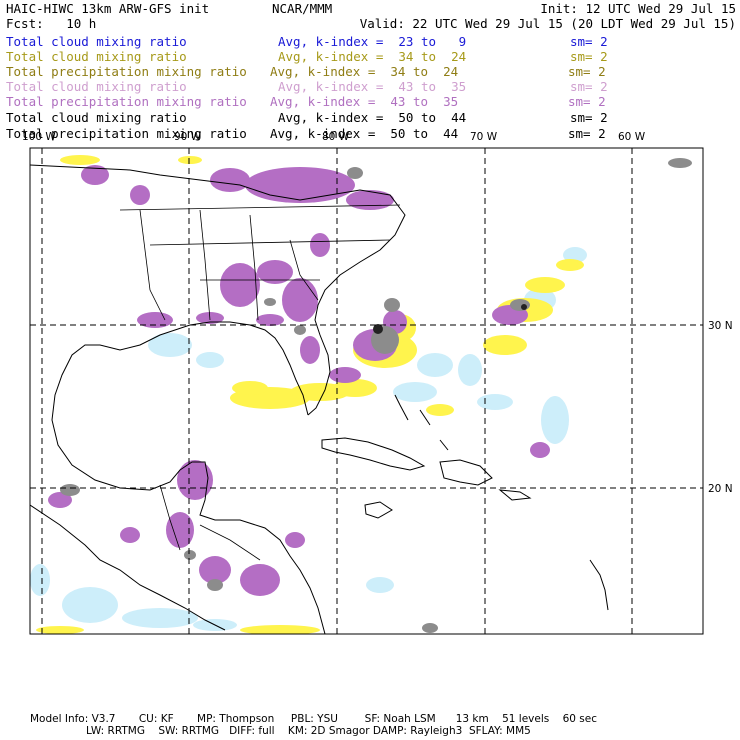  I want to click on lon-label-60w: 60 W, so click(632, 137).